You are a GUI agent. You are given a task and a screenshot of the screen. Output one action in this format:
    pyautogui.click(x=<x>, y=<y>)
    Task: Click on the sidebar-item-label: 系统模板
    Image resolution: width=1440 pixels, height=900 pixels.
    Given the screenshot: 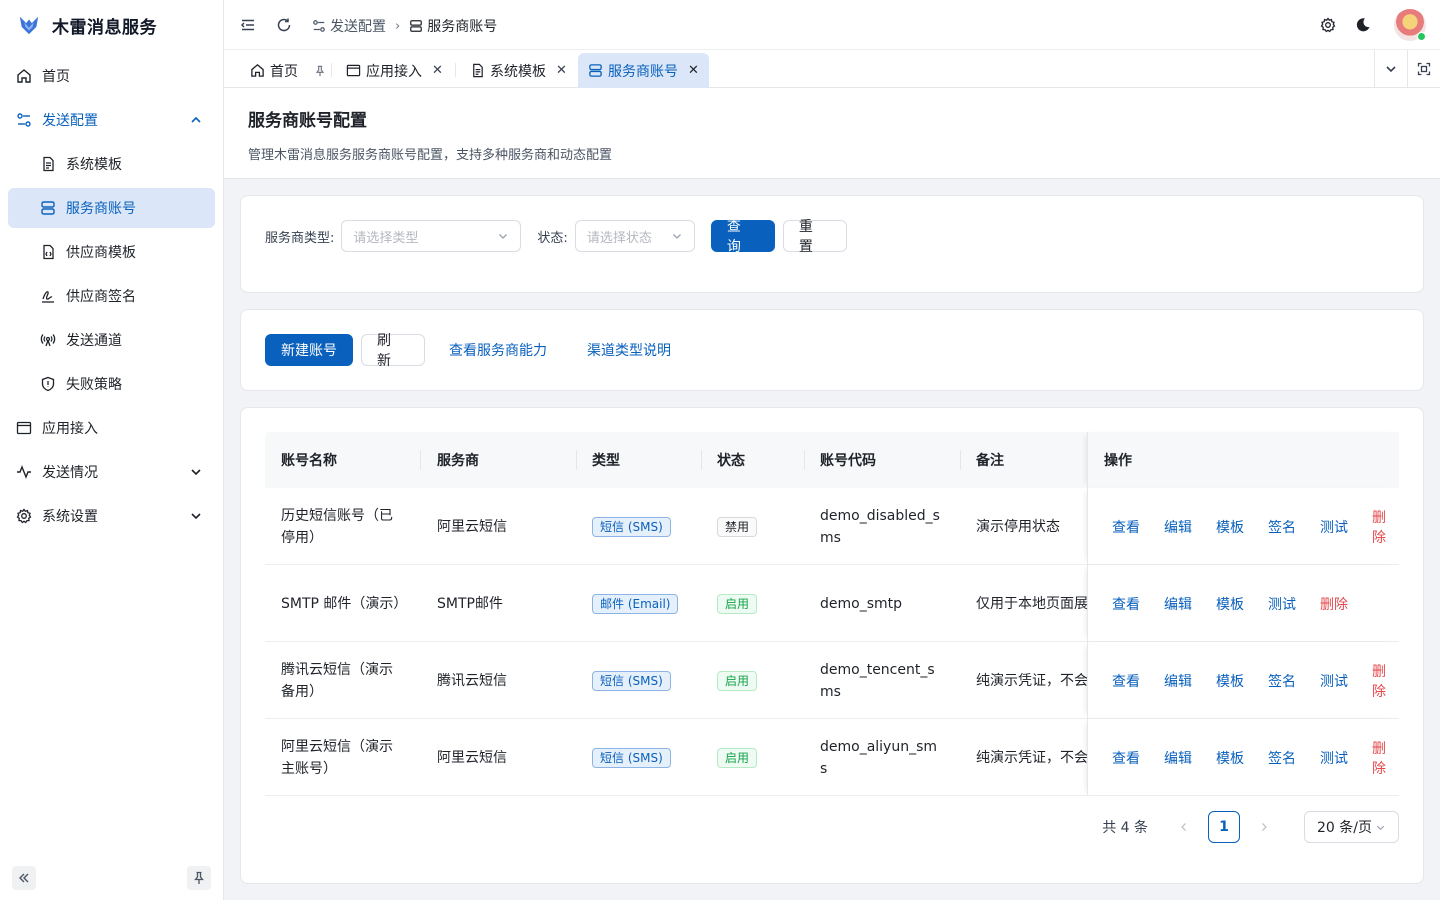 What is the action you would take?
    pyautogui.click(x=94, y=165)
    